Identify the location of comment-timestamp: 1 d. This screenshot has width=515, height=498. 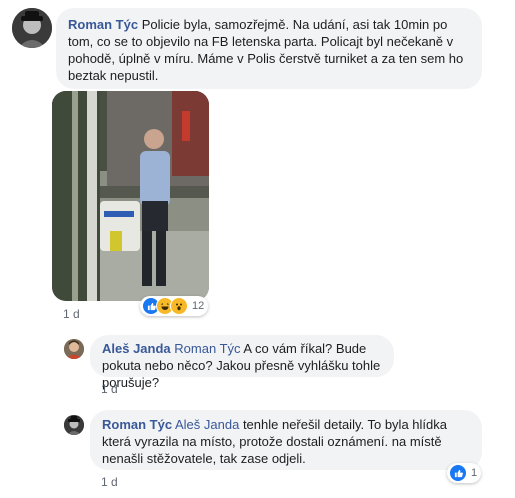
(71, 314).